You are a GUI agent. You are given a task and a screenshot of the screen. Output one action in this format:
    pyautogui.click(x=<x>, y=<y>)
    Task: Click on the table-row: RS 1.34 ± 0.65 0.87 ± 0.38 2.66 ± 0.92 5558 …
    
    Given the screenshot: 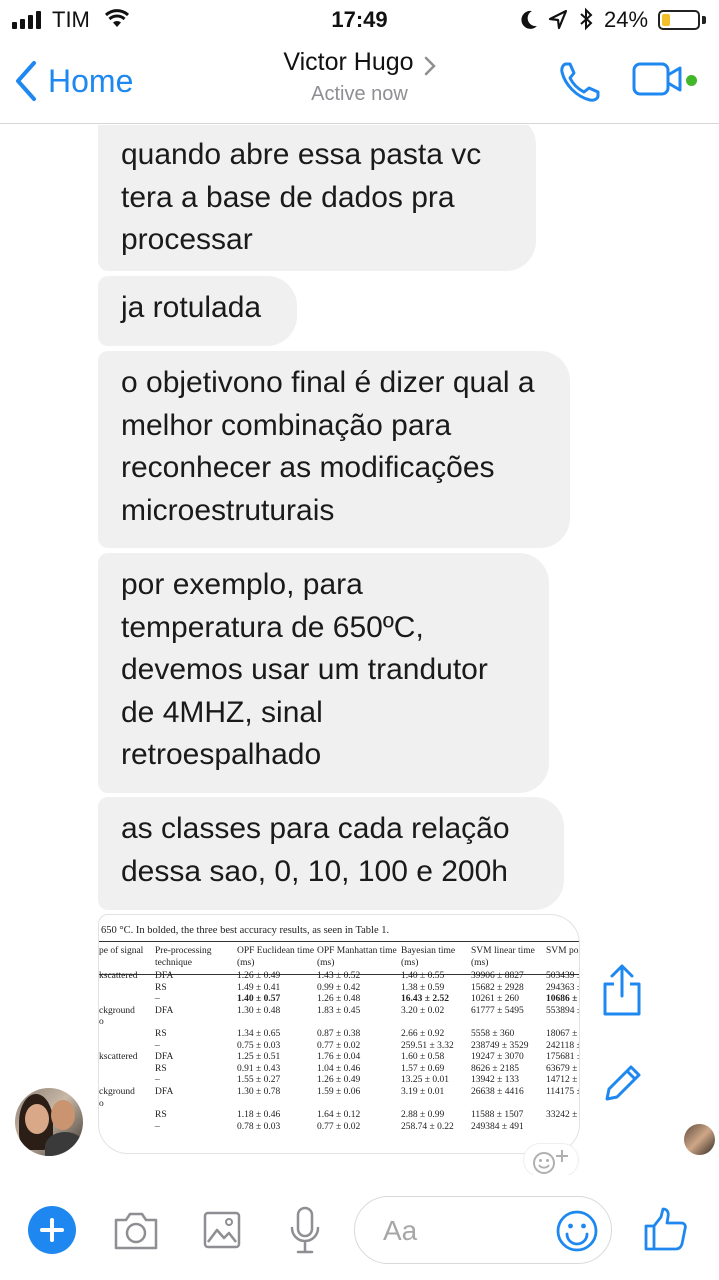 What is the action you would take?
    pyautogui.click(x=339, y=1034)
    